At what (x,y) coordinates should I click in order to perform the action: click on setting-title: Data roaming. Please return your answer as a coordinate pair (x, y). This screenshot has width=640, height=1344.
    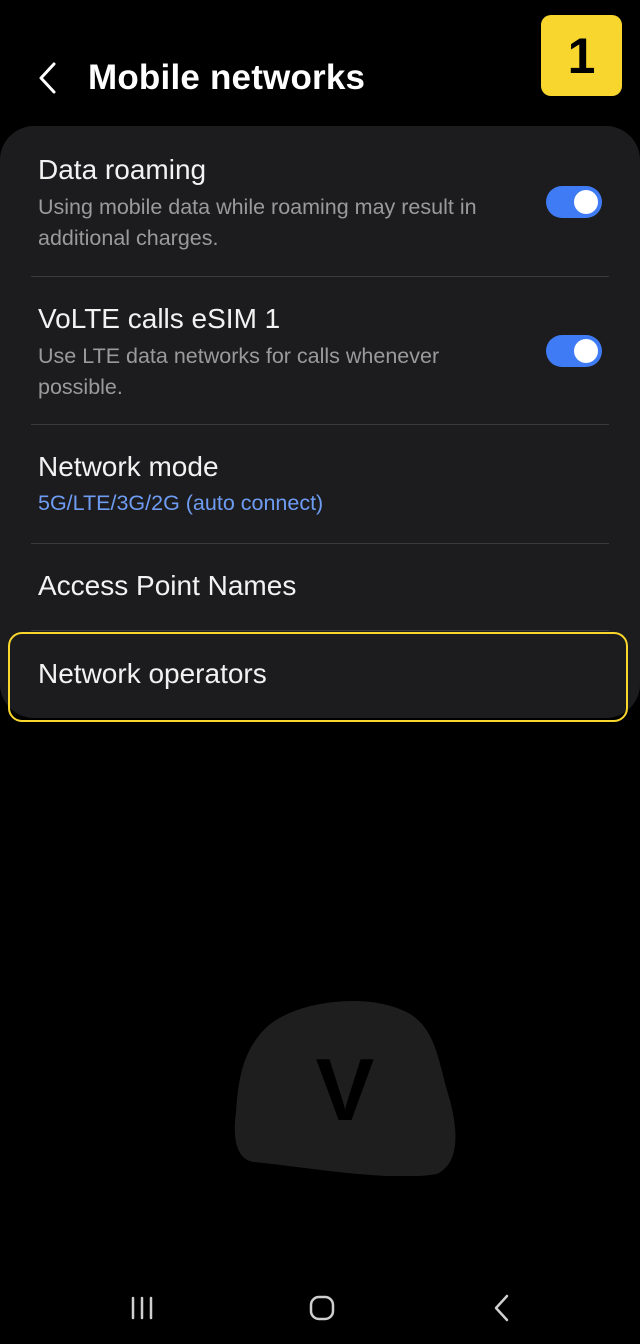
    Looking at the image, I should click on (122, 169).